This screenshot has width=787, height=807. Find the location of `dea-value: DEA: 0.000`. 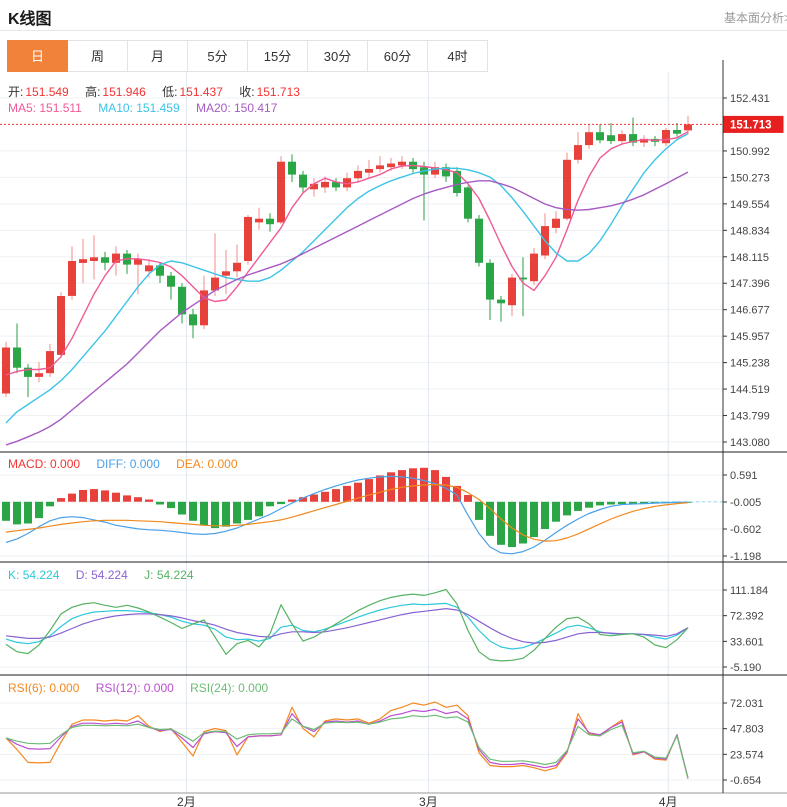

dea-value: DEA: 0.000 is located at coordinates (207, 464).